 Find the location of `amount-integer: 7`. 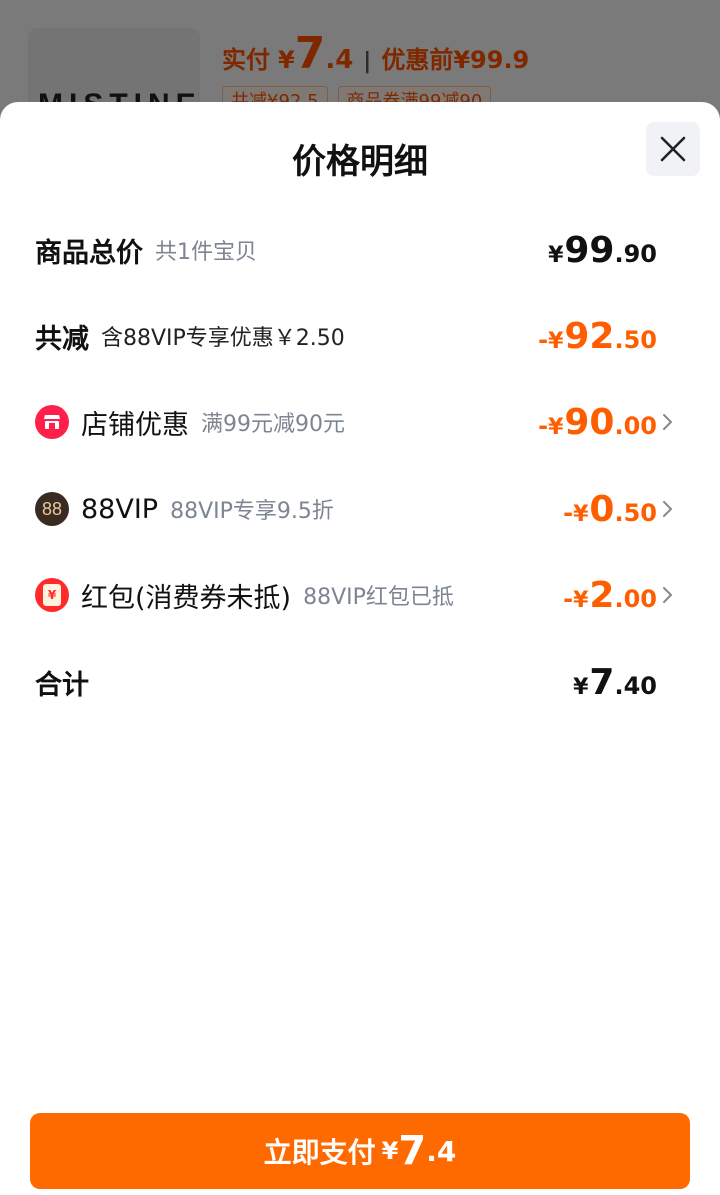

amount-integer: 7 is located at coordinates (602, 682).